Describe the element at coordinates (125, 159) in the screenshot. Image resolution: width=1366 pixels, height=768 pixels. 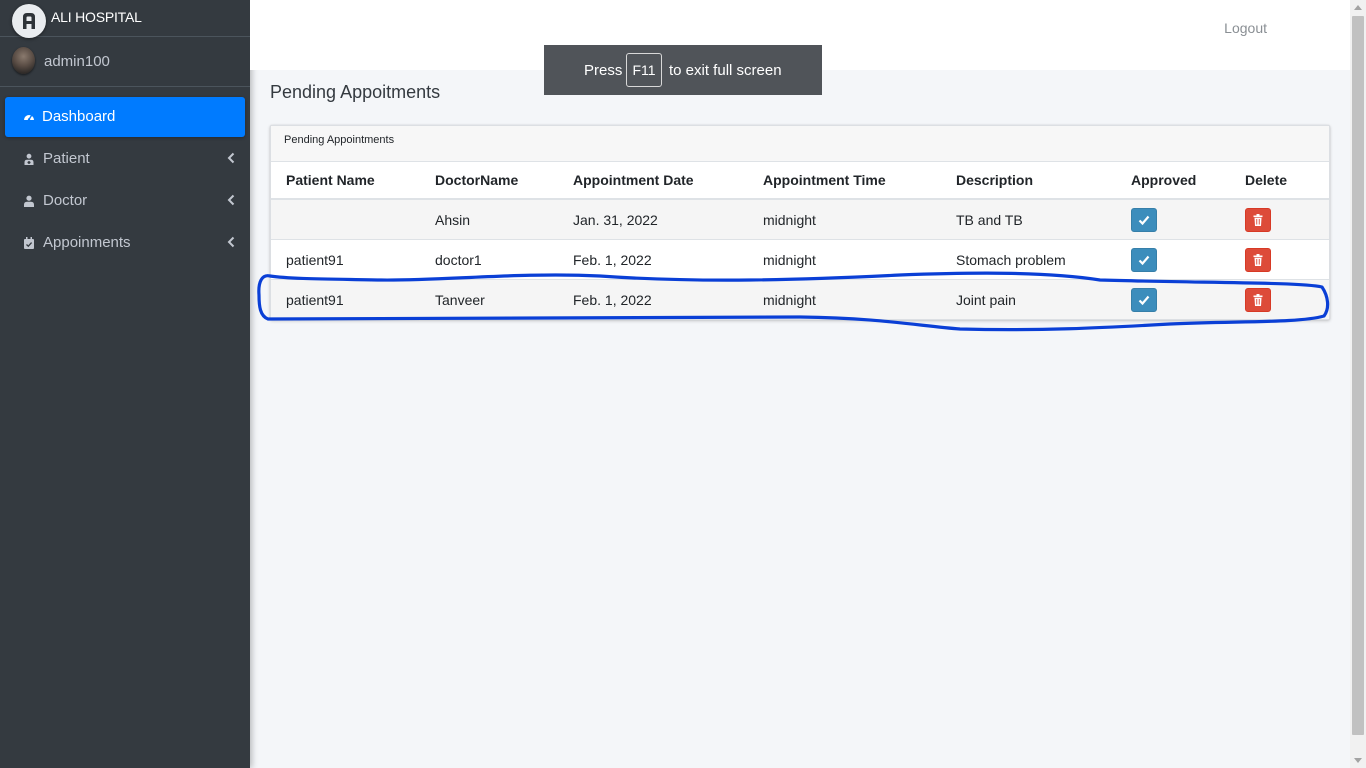
I see `sidebar-item-patient: Patient` at that location.